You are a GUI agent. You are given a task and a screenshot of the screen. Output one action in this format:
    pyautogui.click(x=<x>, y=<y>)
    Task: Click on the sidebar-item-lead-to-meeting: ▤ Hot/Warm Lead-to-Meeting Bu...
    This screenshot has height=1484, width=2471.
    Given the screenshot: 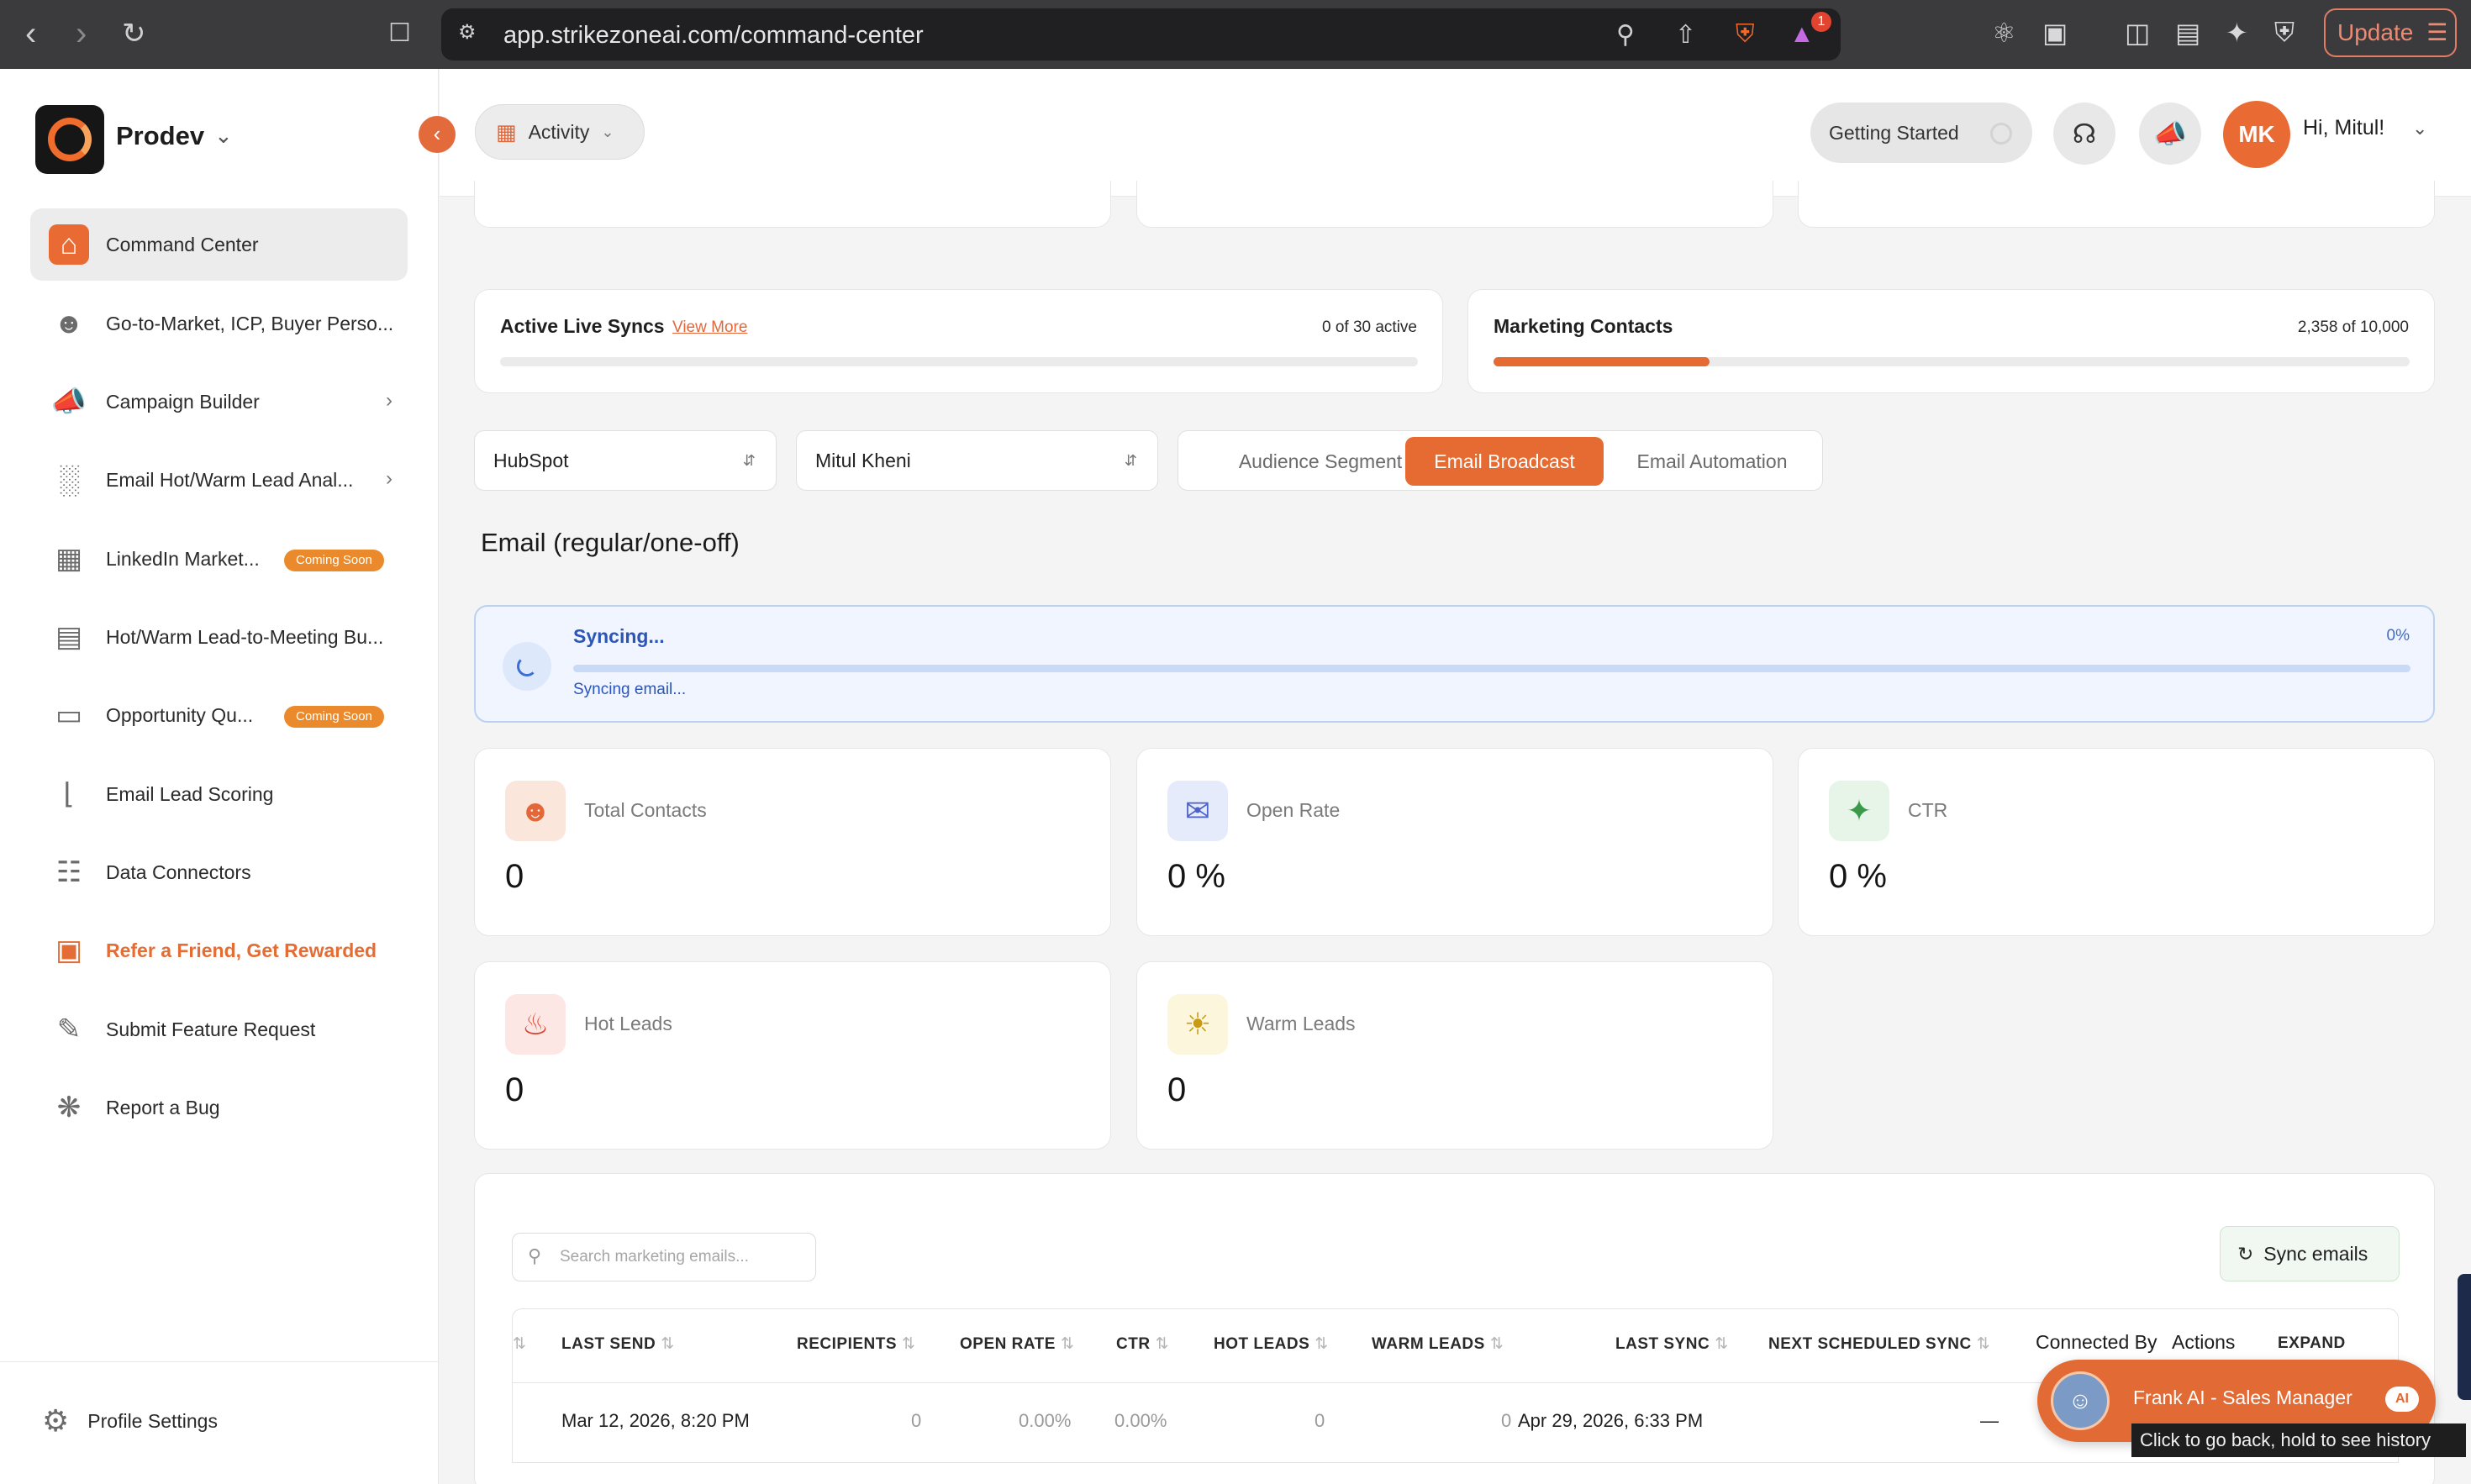 What is the action you would take?
    pyautogui.click(x=219, y=637)
    